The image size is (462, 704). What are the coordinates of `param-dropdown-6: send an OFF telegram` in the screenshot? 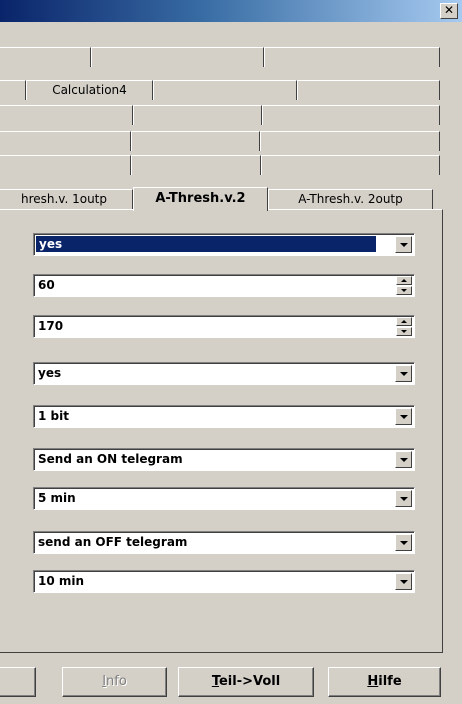 It's located at (224, 542).